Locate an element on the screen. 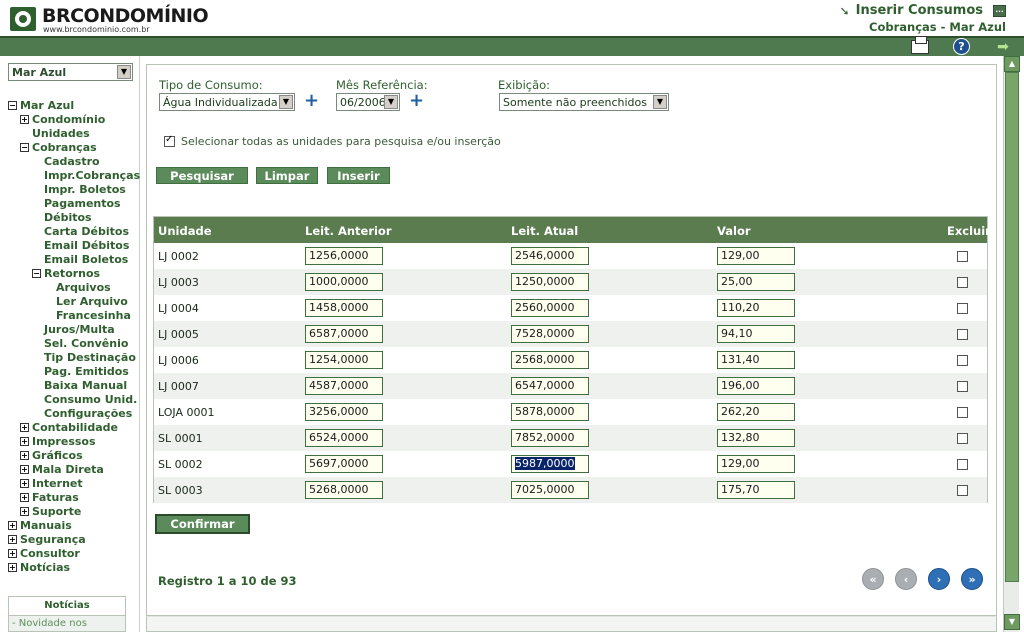  sidebar-item: Unidades is located at coordinates (73, 133).